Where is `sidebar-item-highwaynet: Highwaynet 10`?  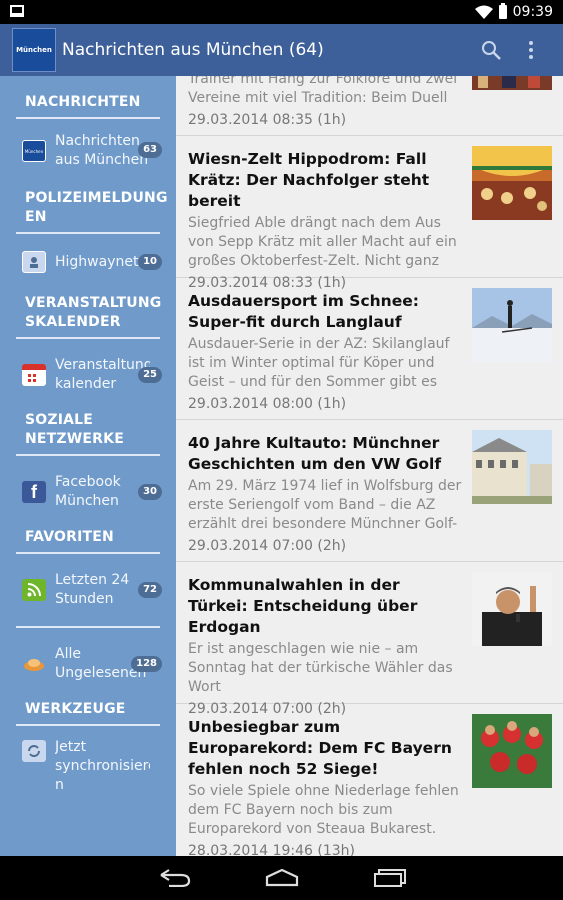
sidebar-item-highwaynet: Highwaynet 10 is located at coordinates (88, 262).